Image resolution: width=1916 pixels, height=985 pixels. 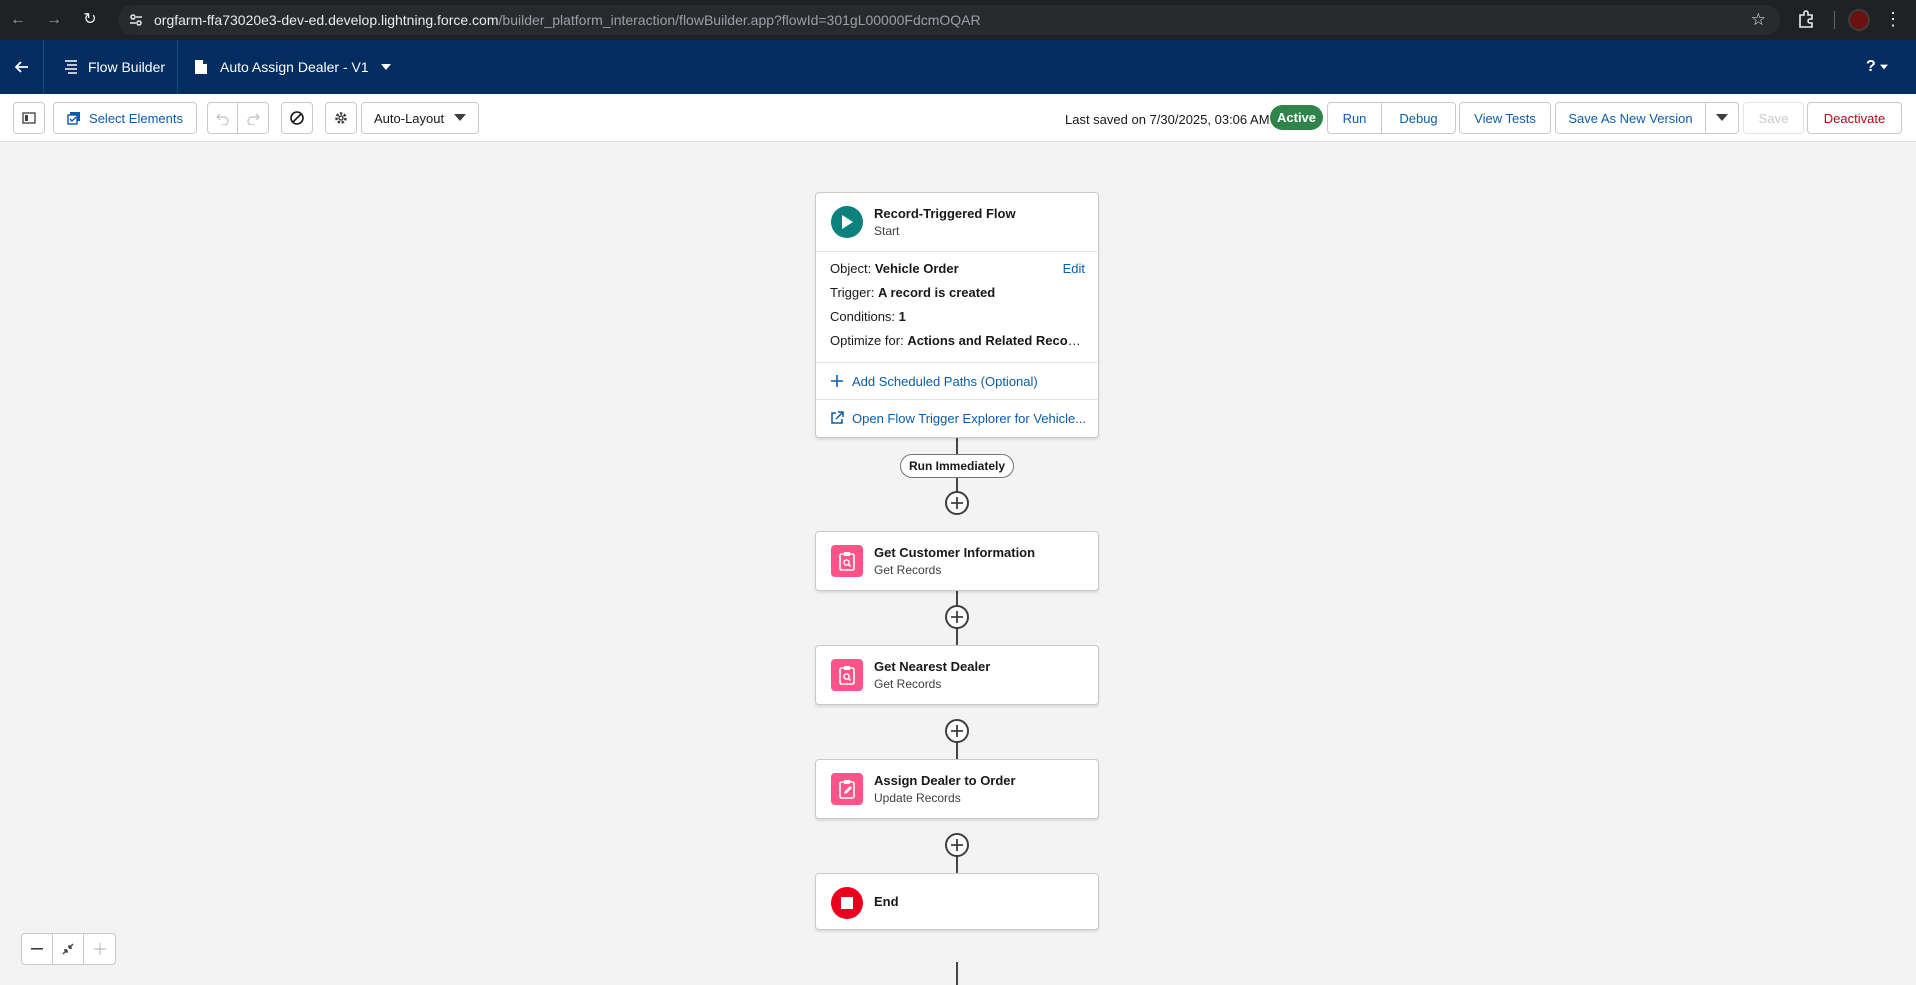 I want to click on add-scheduled-paths-label: Add Scheduled Paths (Optional), so click(x=945, y=381).